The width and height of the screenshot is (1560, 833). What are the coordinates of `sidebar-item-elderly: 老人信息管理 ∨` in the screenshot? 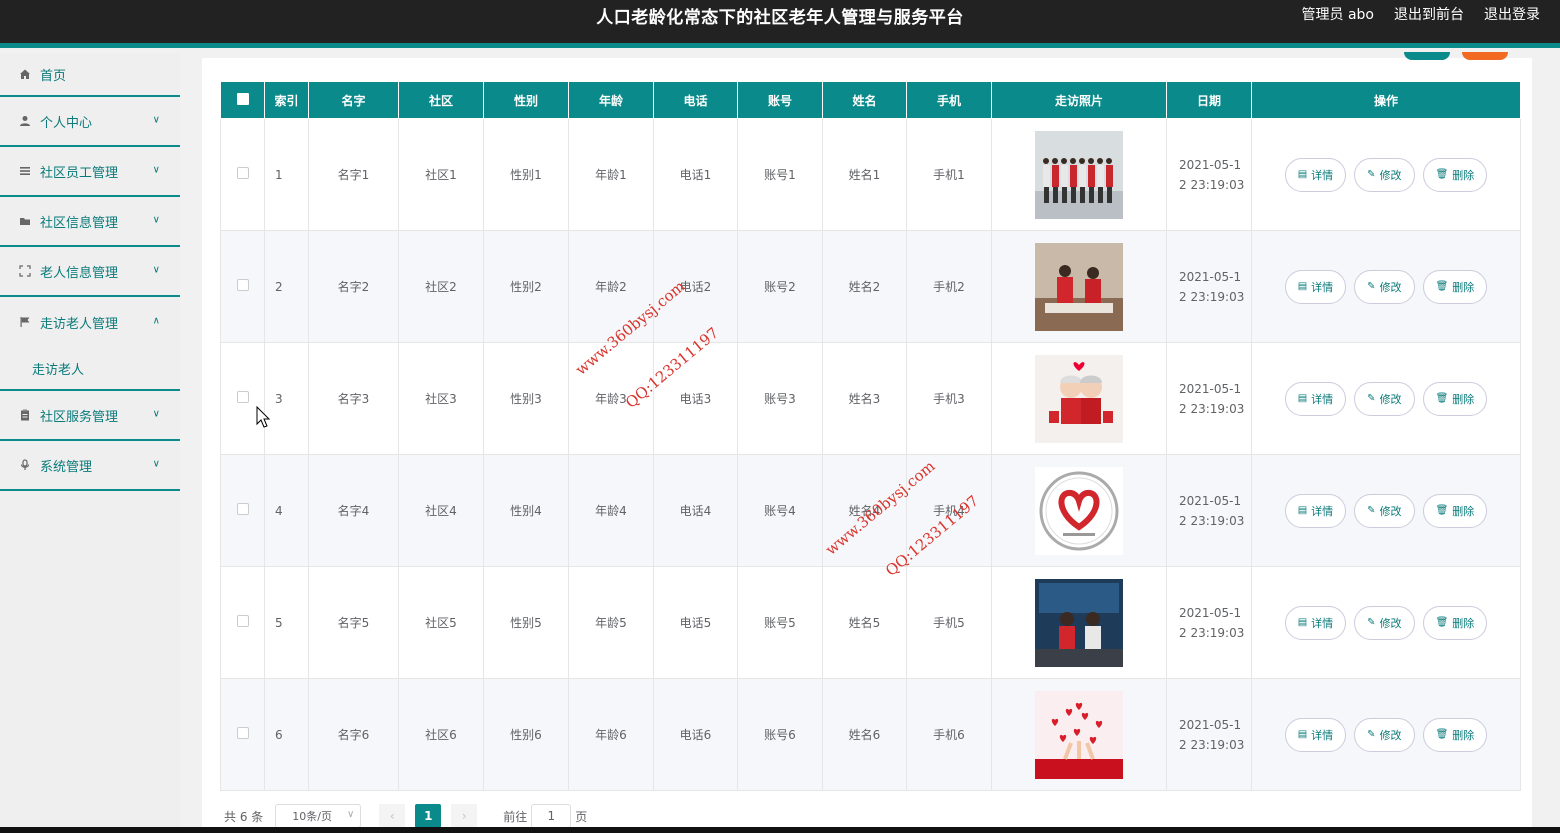 It's located at (90, 272).